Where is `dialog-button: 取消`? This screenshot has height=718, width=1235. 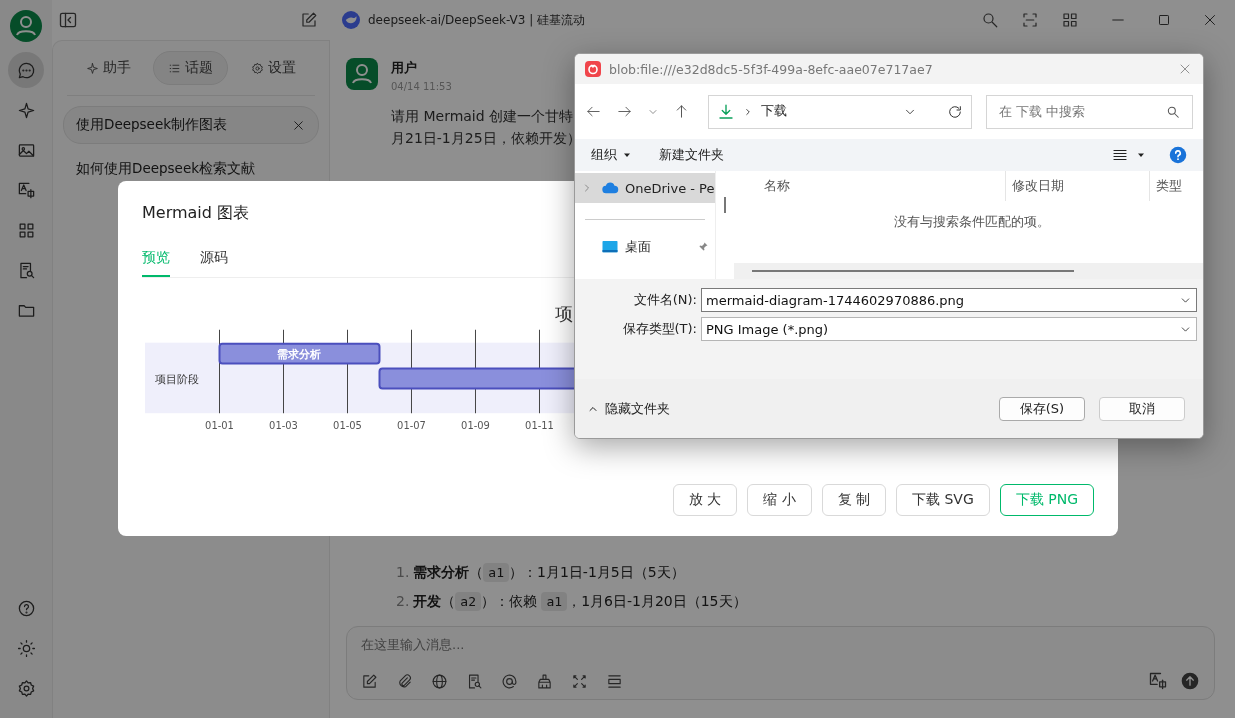 dialog-button: 取消 is located at coordinates (1142, 408).